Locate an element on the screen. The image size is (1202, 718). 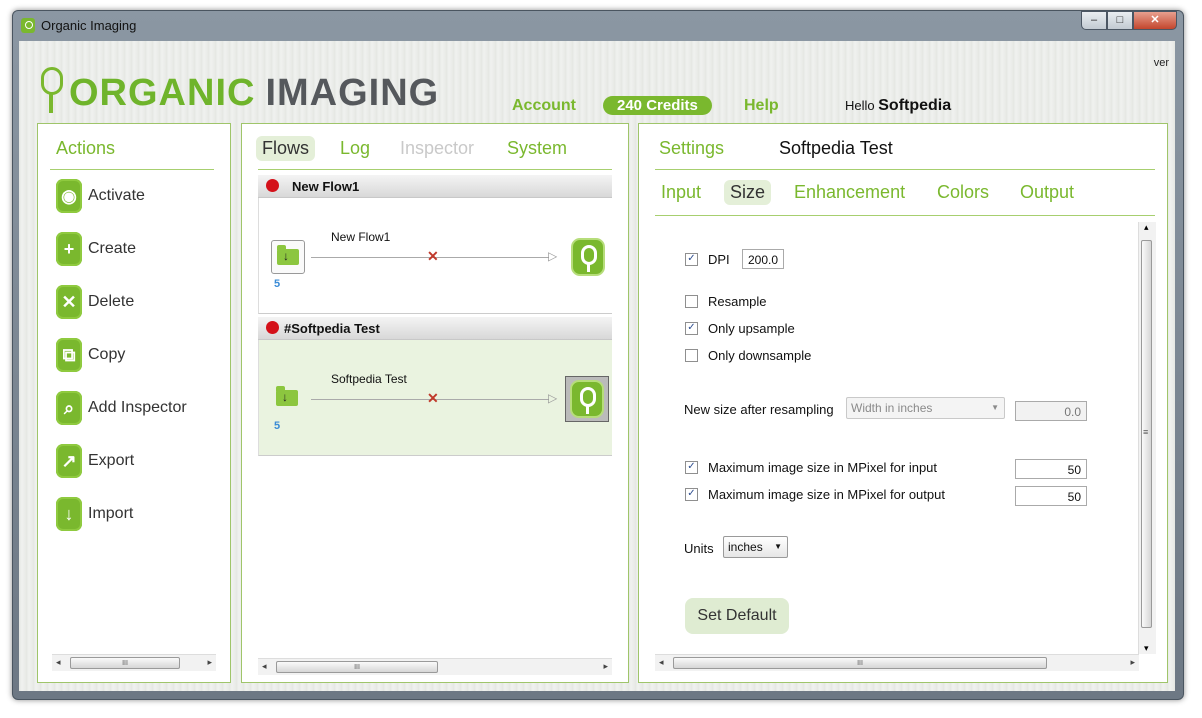
max-input-checkbox: ✓ is located at coordinates (691, 467).